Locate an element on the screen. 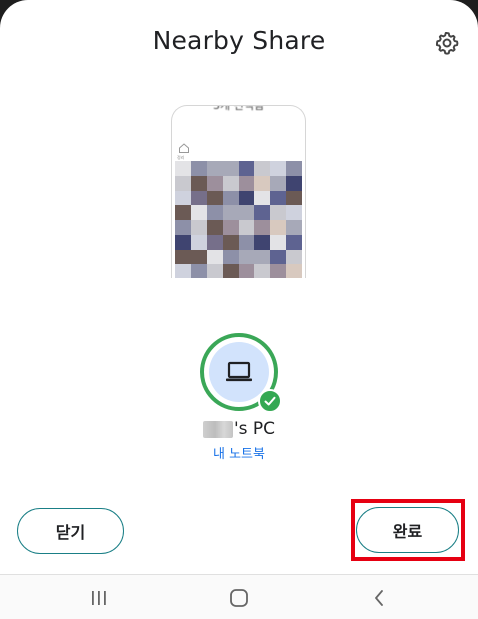 This screenshot has width=478, height=619. home-button is located at coordinates (239, 598).